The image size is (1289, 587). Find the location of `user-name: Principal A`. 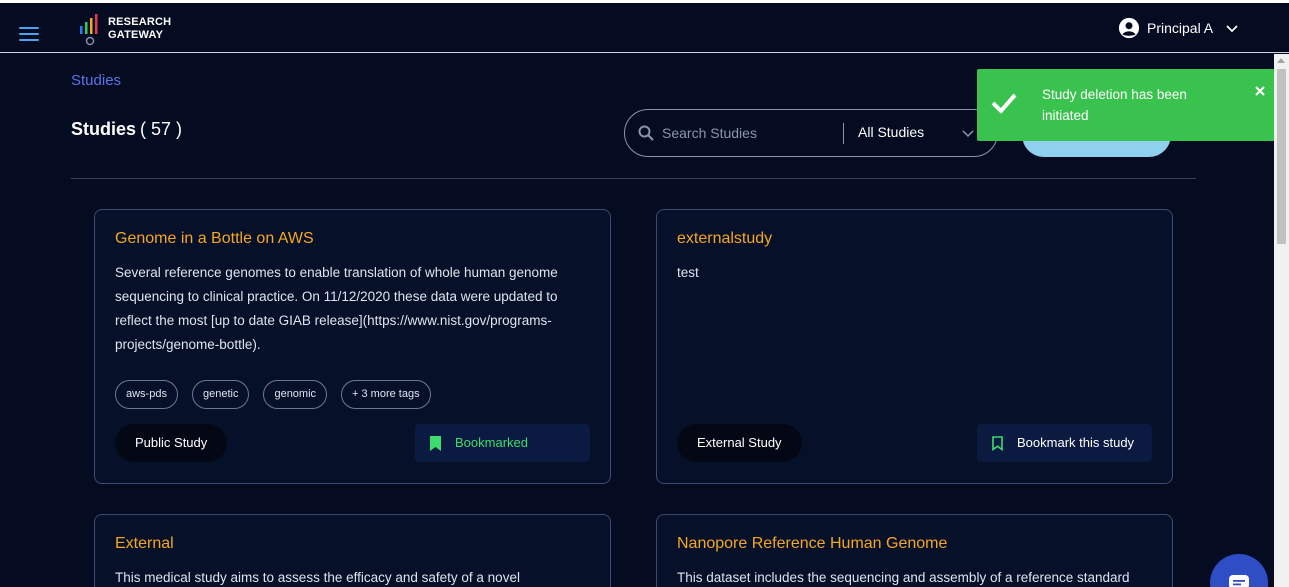

user-name: Principal A is located at coordinates (1180, 28).